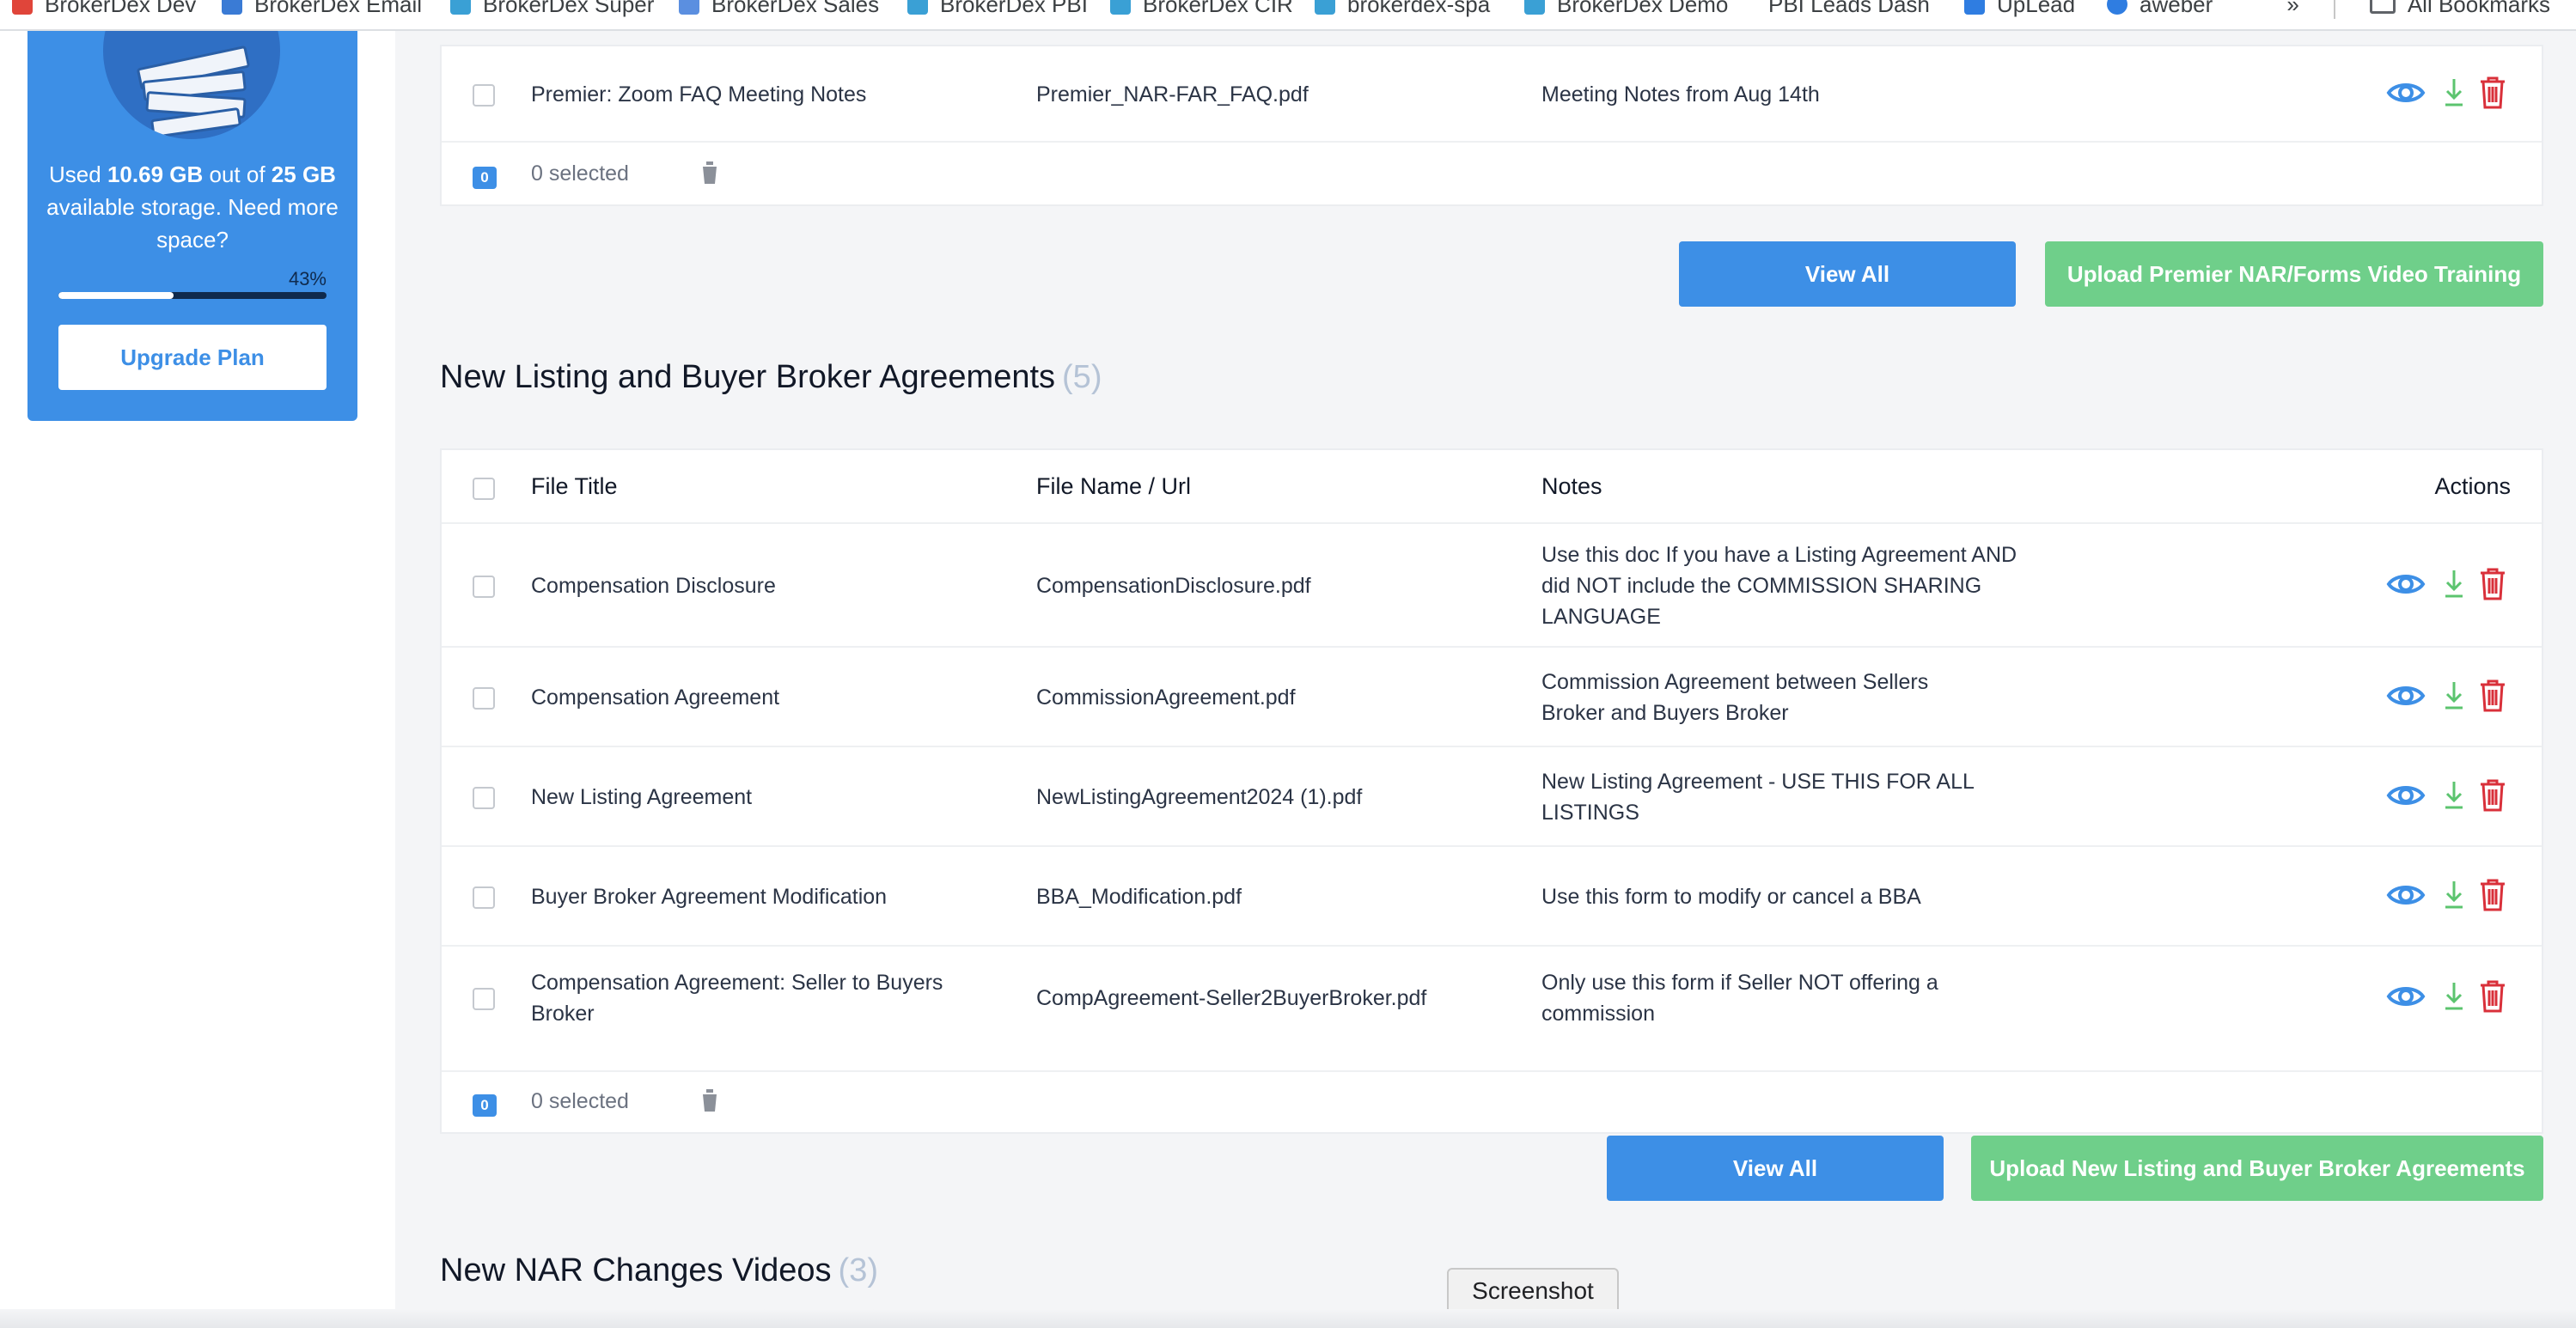 Image resolution: width=2576 pixels, height=1328 pixels. I want to click on file-name: CompensationDisclosure.pdf, so click(1173, 586).